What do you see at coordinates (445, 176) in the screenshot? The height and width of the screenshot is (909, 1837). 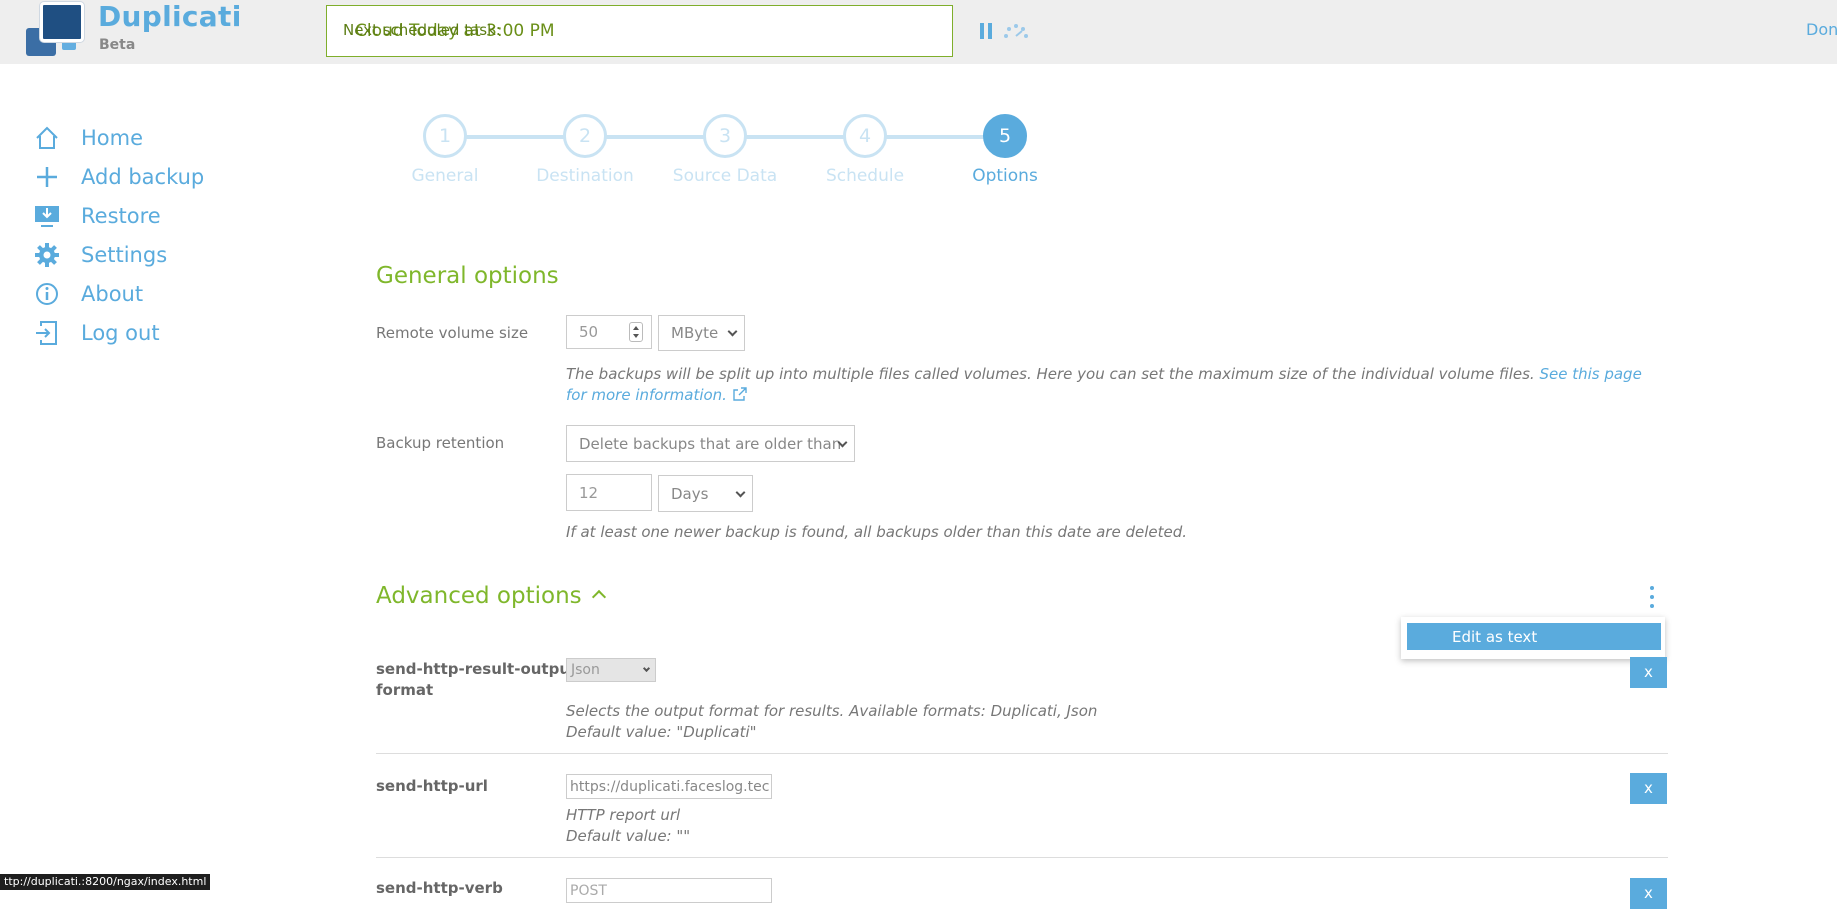 I see `step-label: General` at bounding box center [445, 176].